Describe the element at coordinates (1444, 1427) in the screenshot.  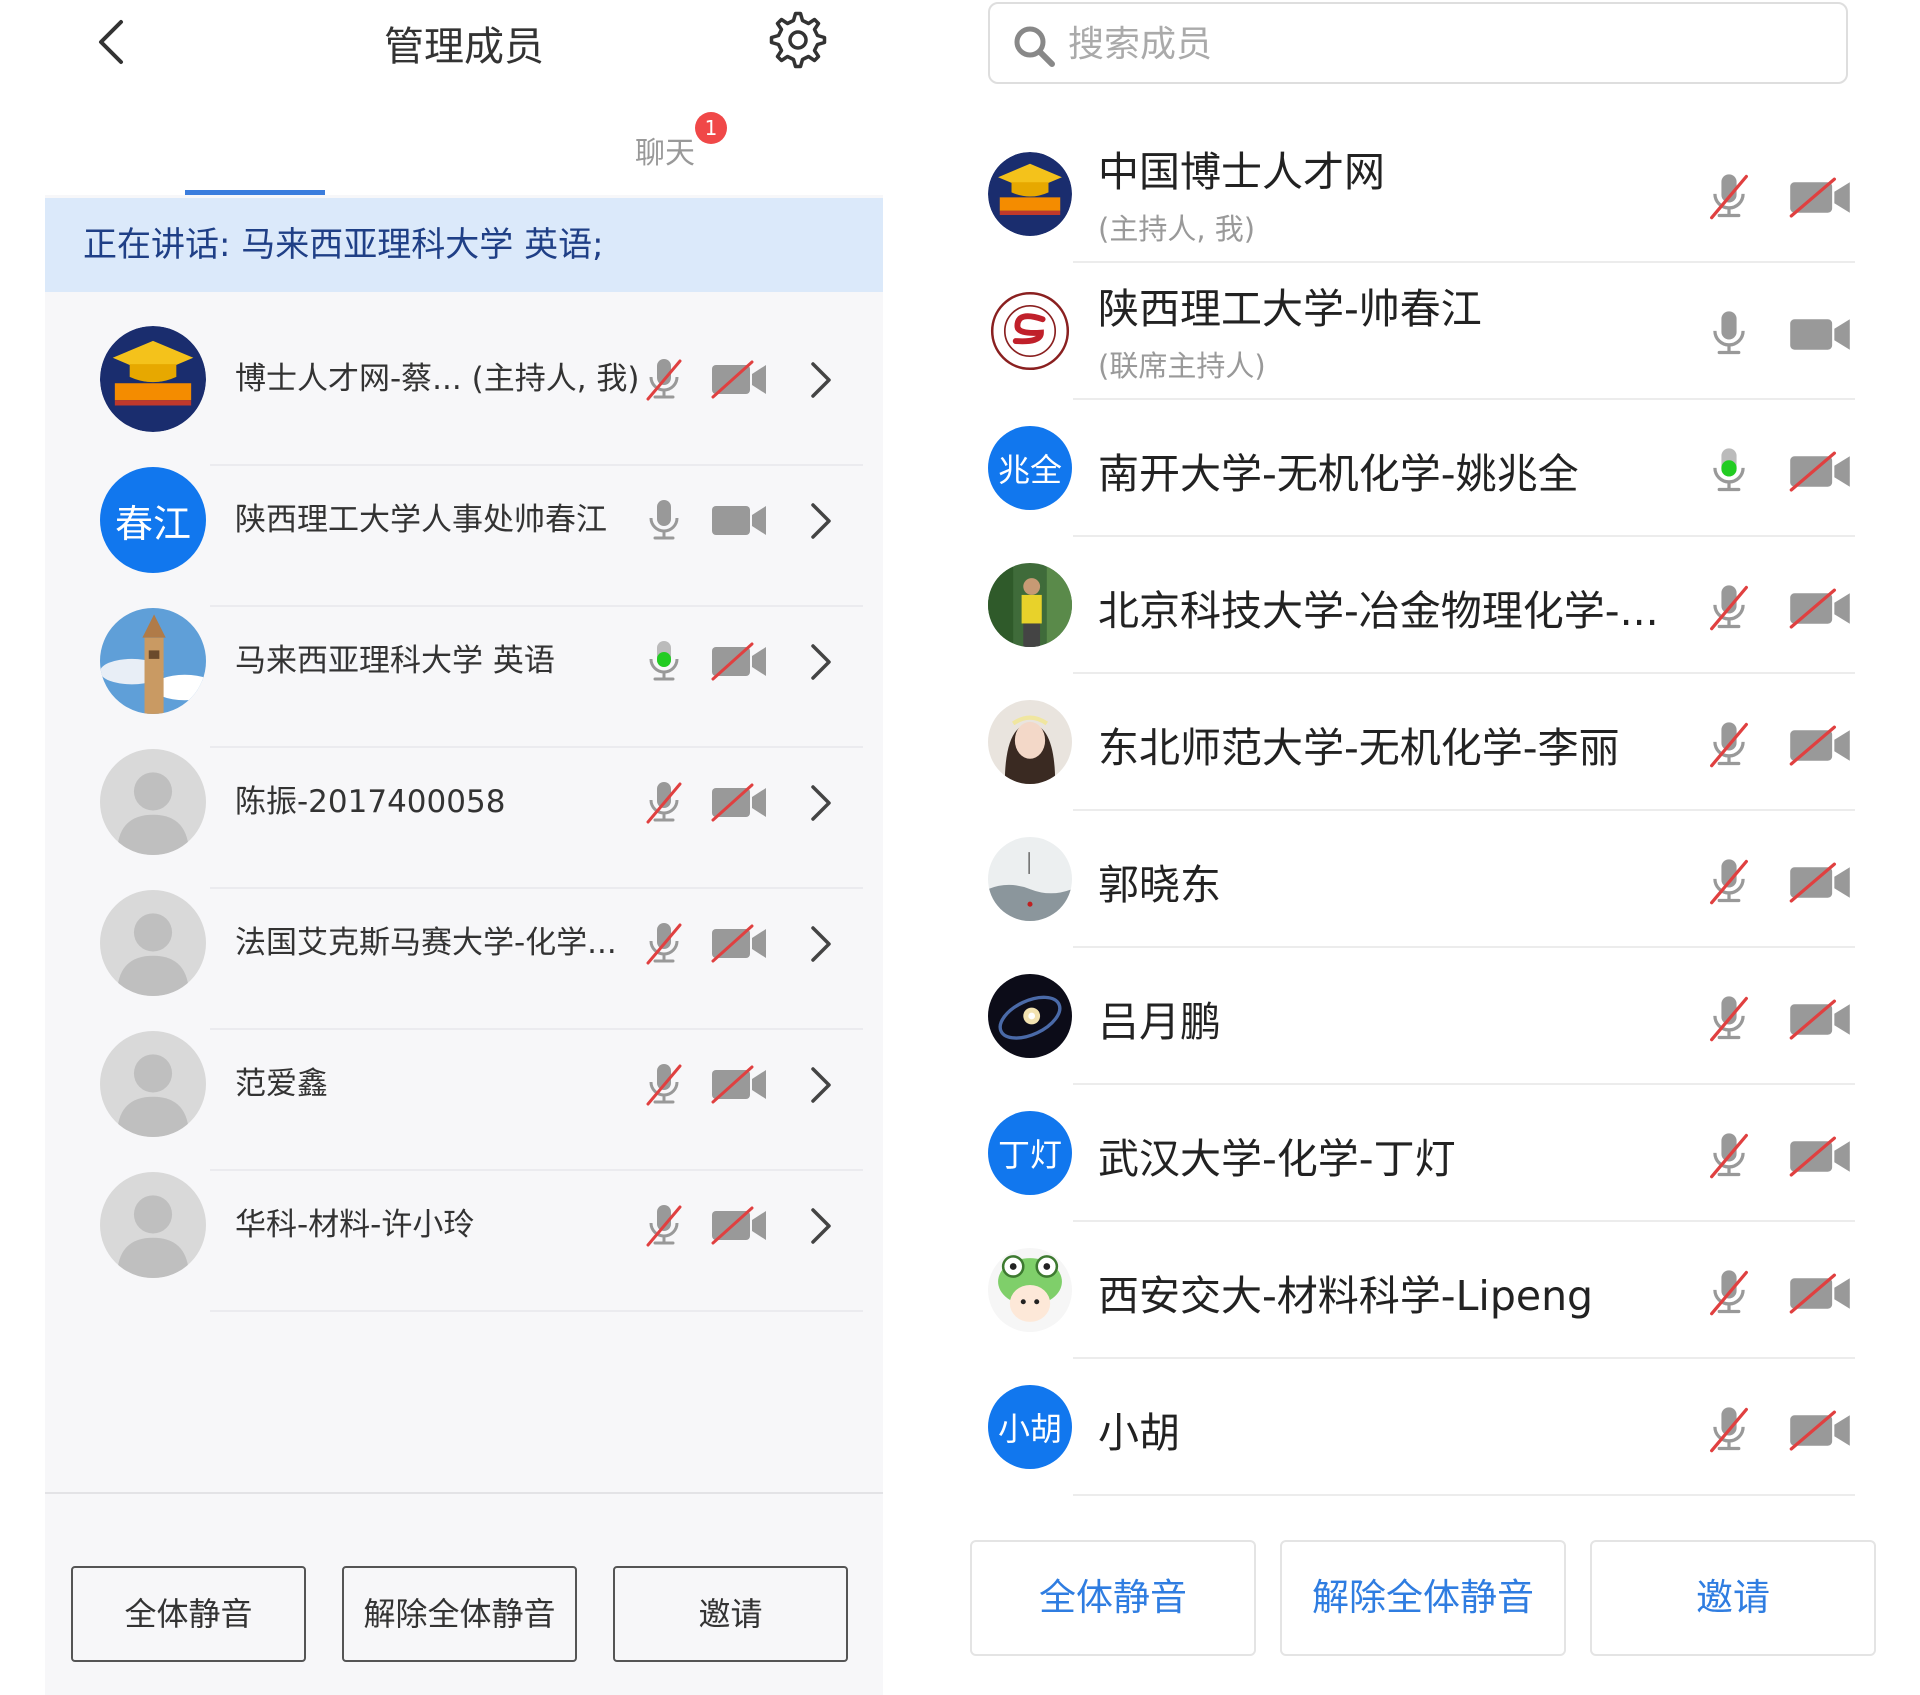
I see `member-row: 小胡 小胡` at that location.